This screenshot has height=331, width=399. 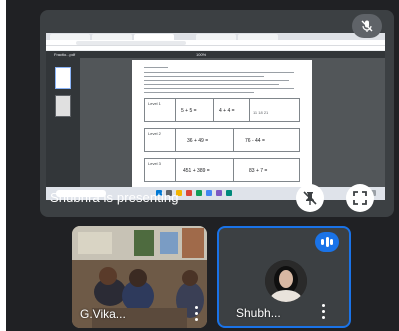 What do you see at coordinates (189, 111) in the screenshot?
I see `problem-expression: 5 + 5 =` at bounding box center [189, 111].